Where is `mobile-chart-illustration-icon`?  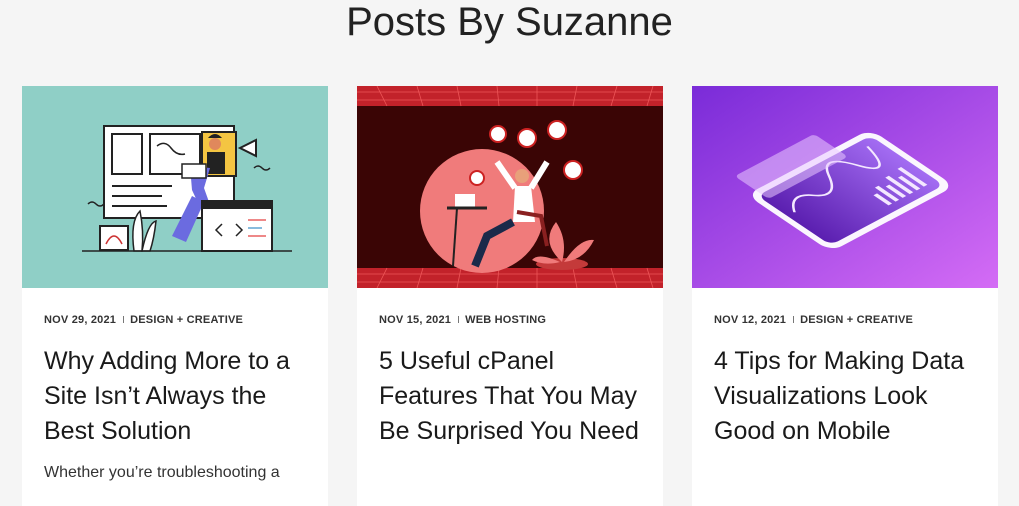 mobile-chart-illustration-icon is located at coordinates (845, 187).